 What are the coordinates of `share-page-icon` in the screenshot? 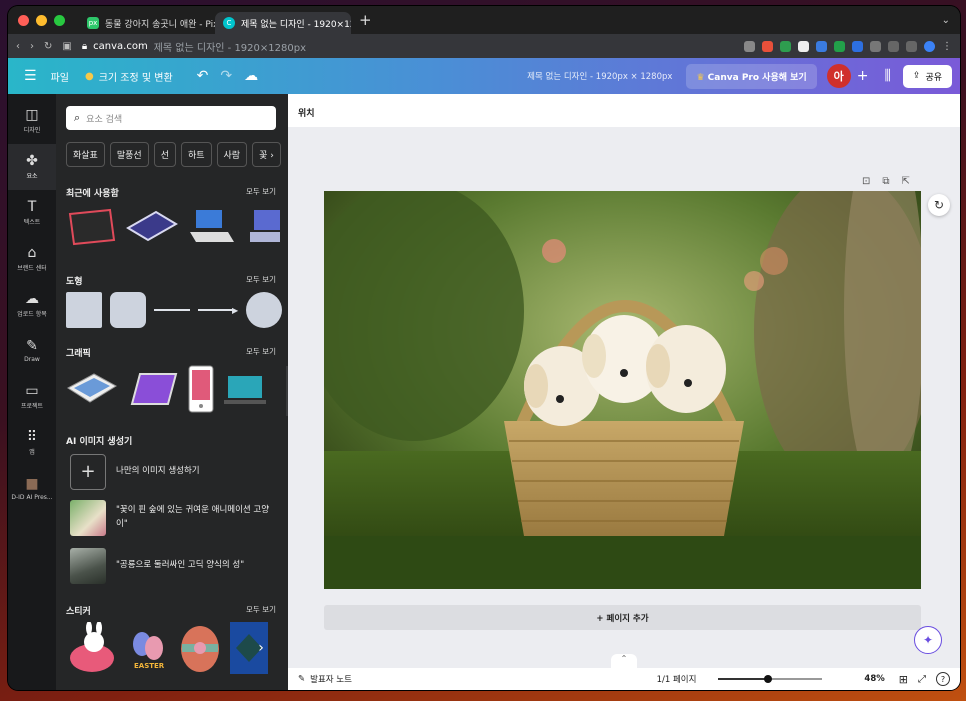 It's located at (749, 46).